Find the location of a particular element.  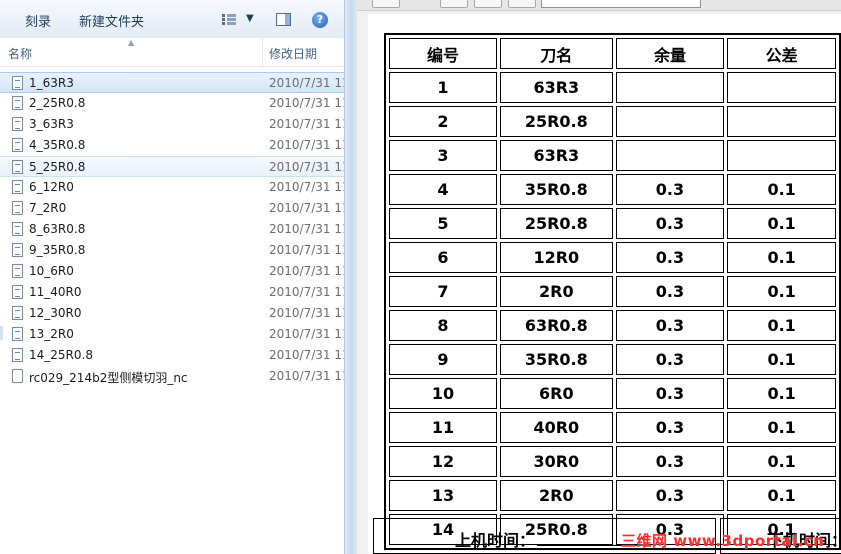

column-divider is located at coordinates (262, 52).